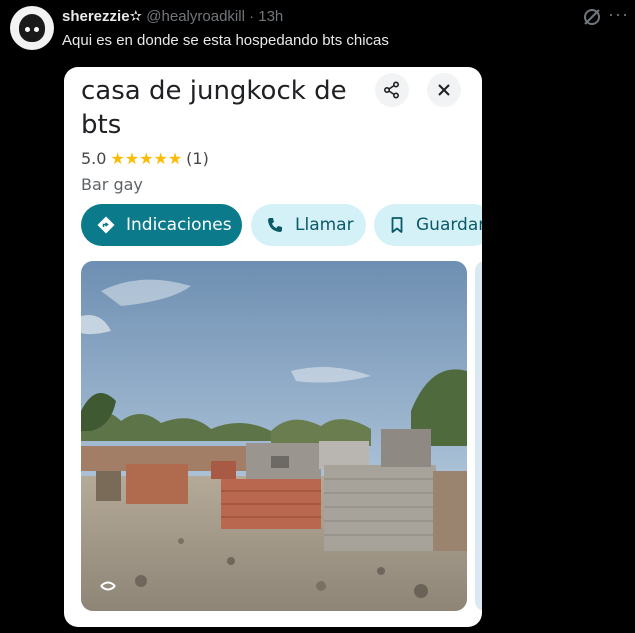 The image size is (635, 633). I want to click on rating-stars: ★★★★★, so click(146, 158).